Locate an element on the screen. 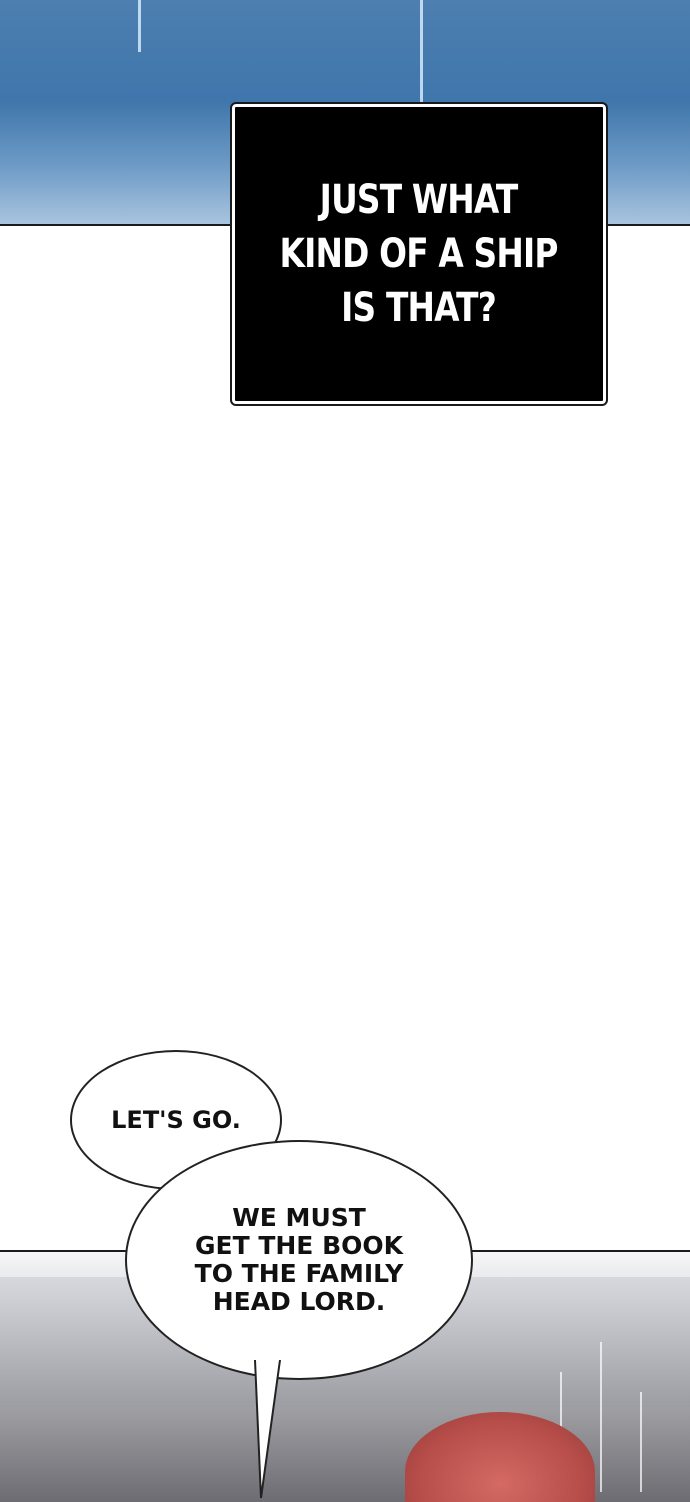  character-red-hair is located at coordinates (500, 1457).